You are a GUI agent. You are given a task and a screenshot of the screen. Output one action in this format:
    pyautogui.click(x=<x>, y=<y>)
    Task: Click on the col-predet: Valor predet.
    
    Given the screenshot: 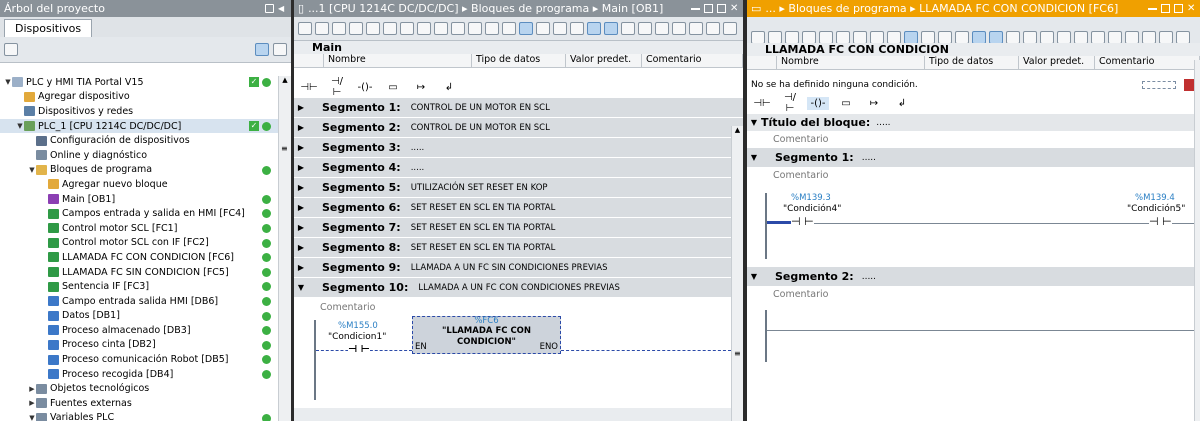 What is the action you would take?
    pyautogui.click(x=1057, y=62)
    